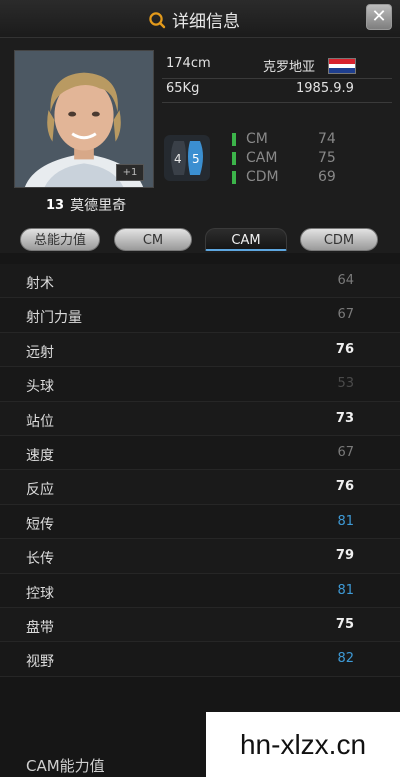 The image size is (400, 777). Describe the element at coordinates (344, 556) in the screenshot. I see `stat-value: 79` at that location.